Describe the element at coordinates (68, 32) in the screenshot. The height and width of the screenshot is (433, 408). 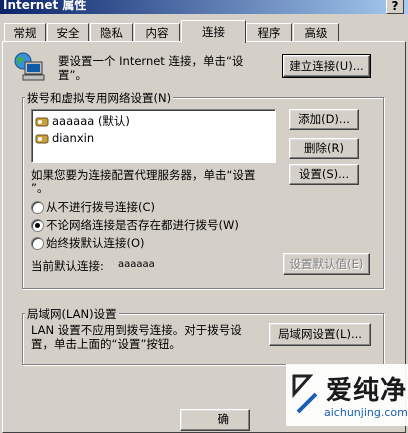
I see `tab-security: 安全` at that location.